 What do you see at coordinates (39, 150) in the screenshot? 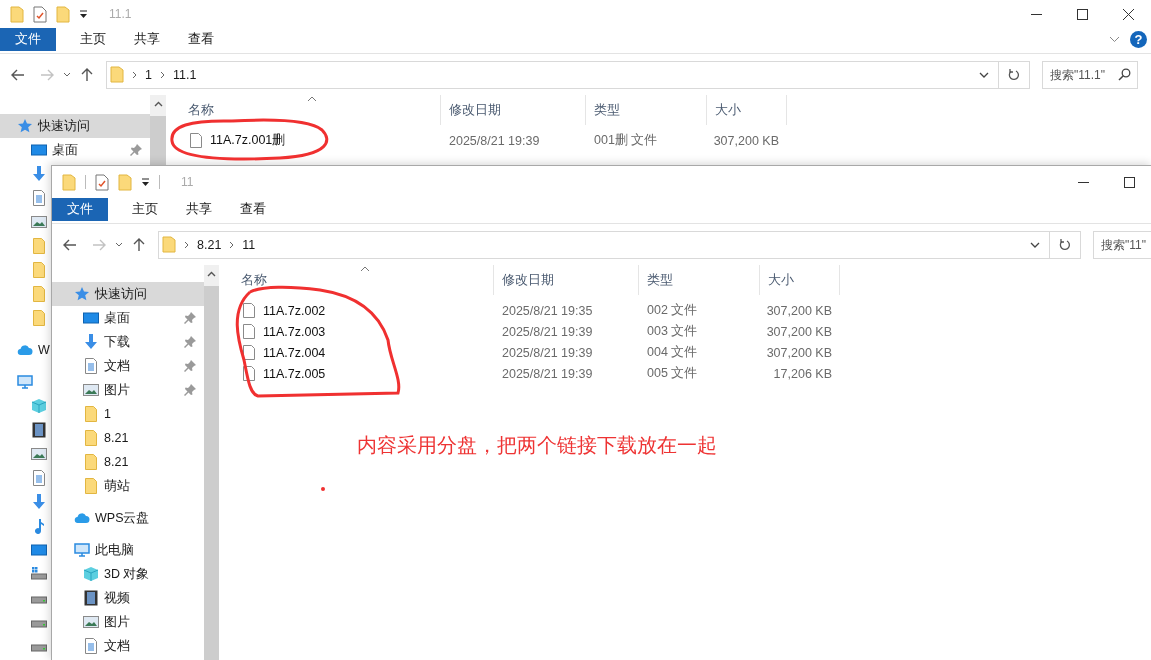
I see `desktop-icon` at bounding box center [39, 150].